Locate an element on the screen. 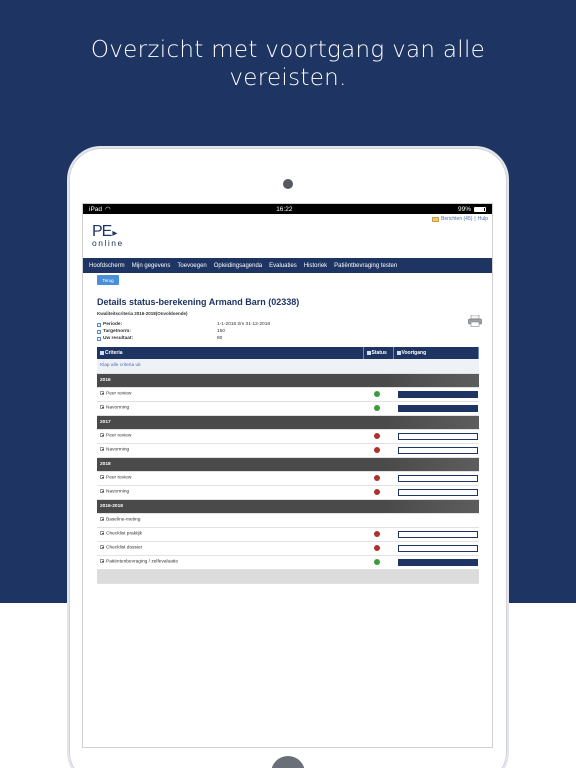  criteria-cell: Peer review is located at coordinates (230, 436).